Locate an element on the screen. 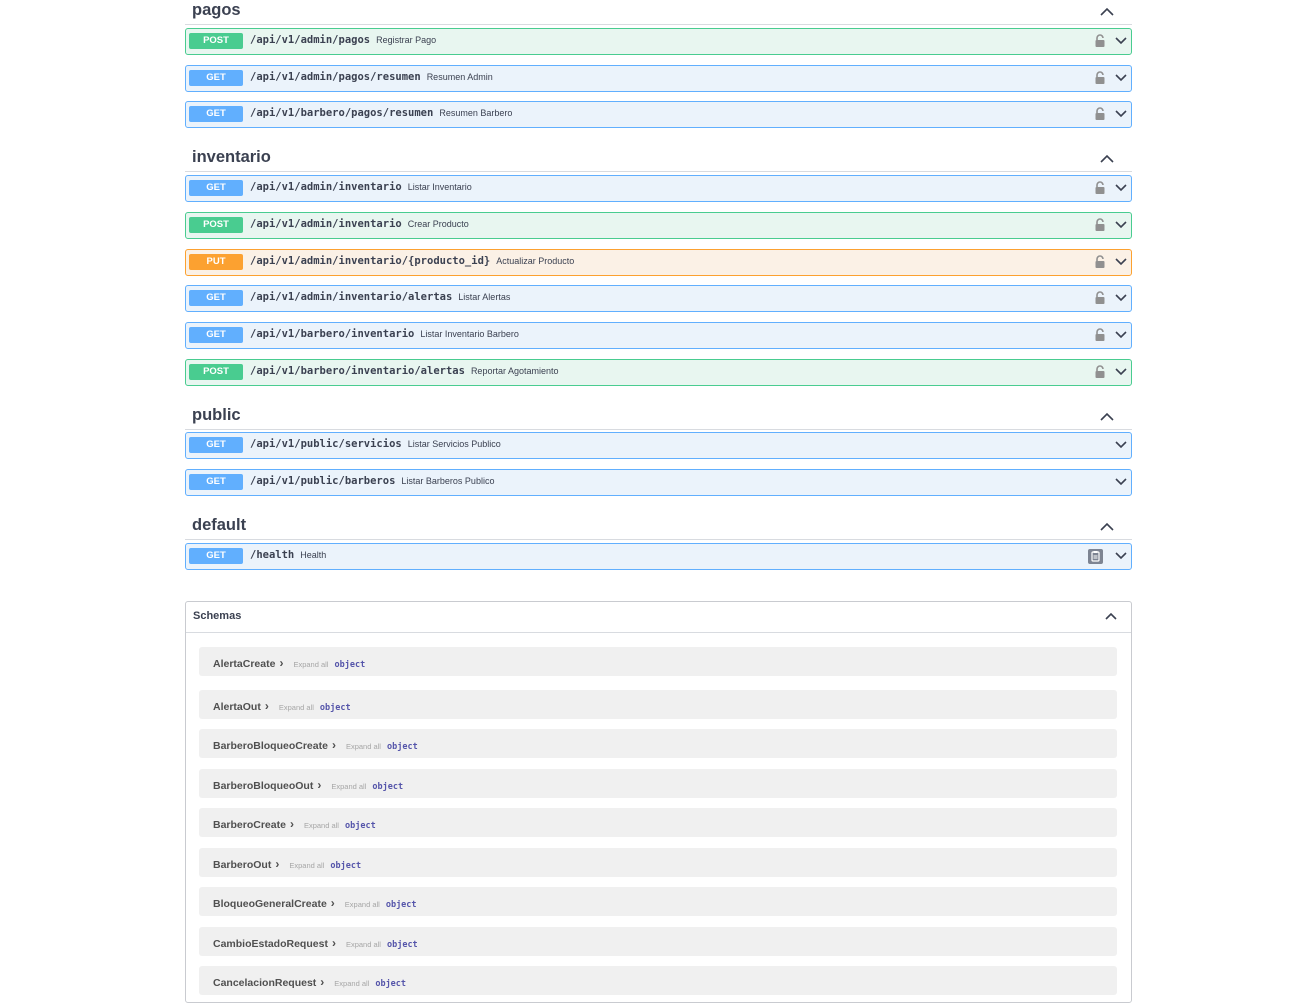 The image size is (1303, 1003). tag-header-inventario: inventario is located at coordinates (658, 159).